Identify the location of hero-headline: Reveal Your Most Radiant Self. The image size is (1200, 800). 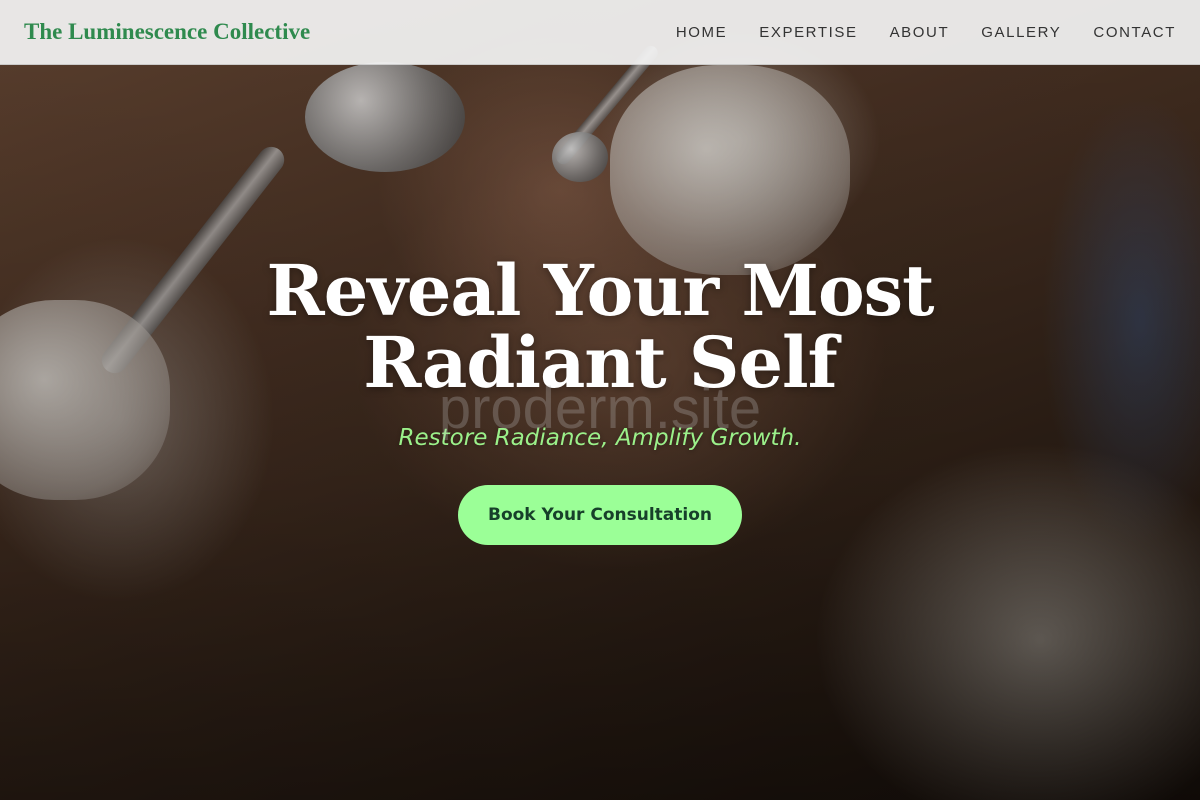
(600, 326).